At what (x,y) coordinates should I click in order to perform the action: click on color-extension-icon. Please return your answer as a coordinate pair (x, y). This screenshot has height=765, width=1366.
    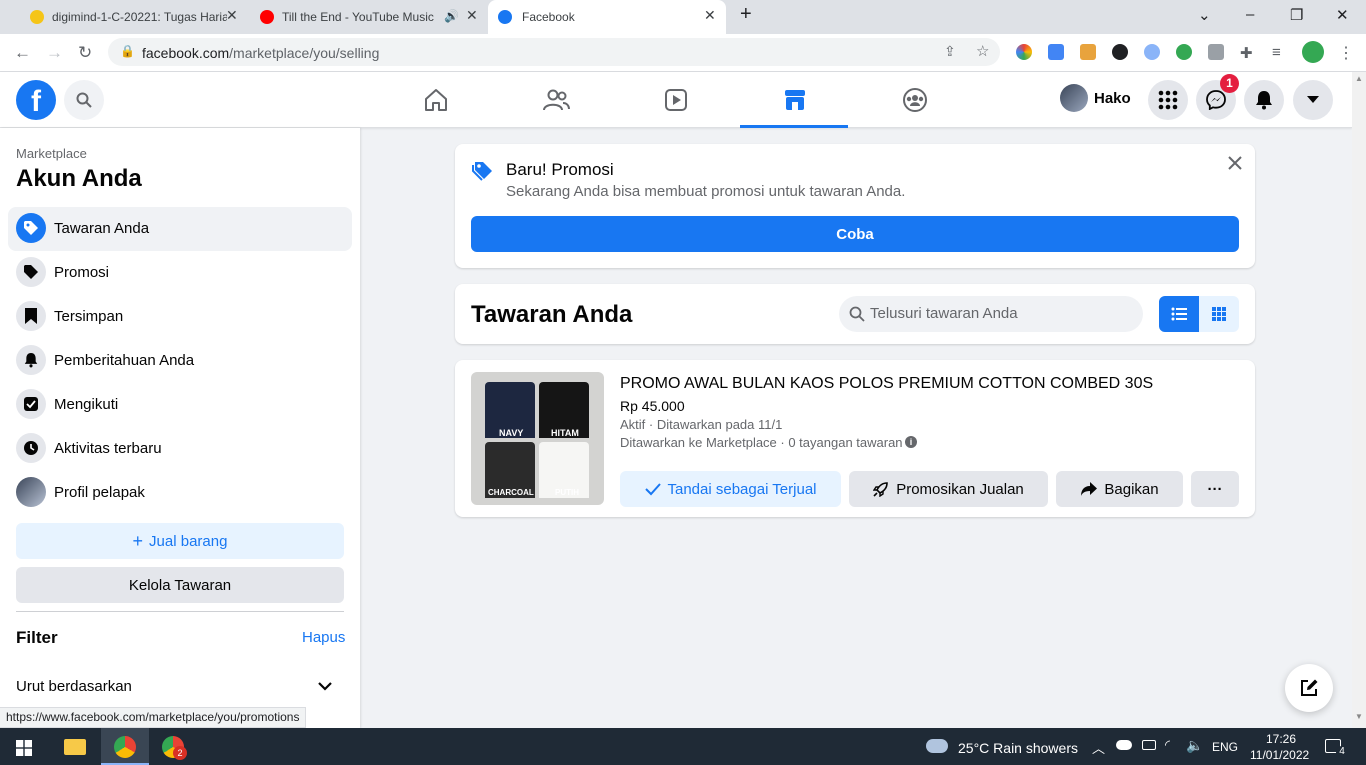
    Looking at the image, I should click on (1024, 52).